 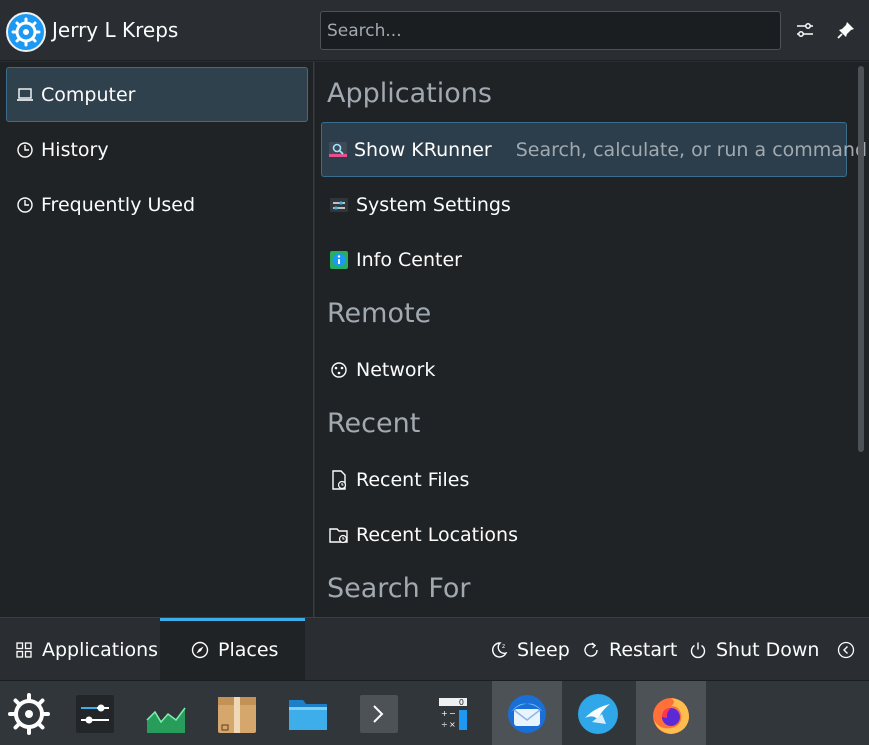 What do you see at coordinates (339, 535) in the screenshot?
I see `recent-locations-icon` at bounding box center [339, 535].